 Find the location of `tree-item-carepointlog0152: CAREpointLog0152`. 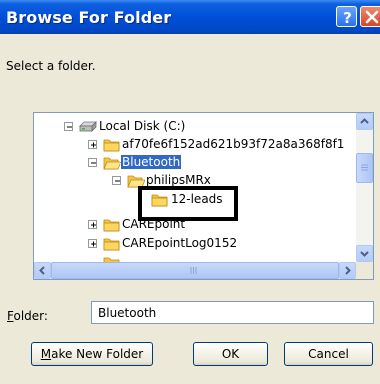

tree-item-carepointlog0152: CAREpointLog0152 is located at coordinates (144, 244).